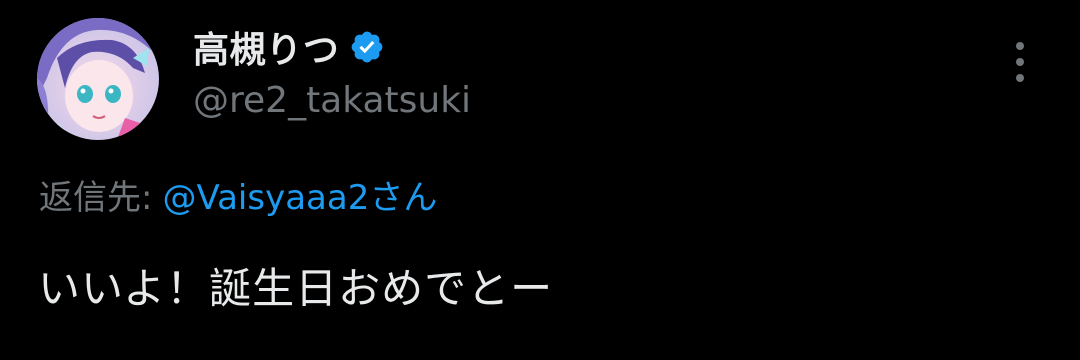  I want to click on reply-mention-link: @Vaisyaaa2さん, so click(299, 198).